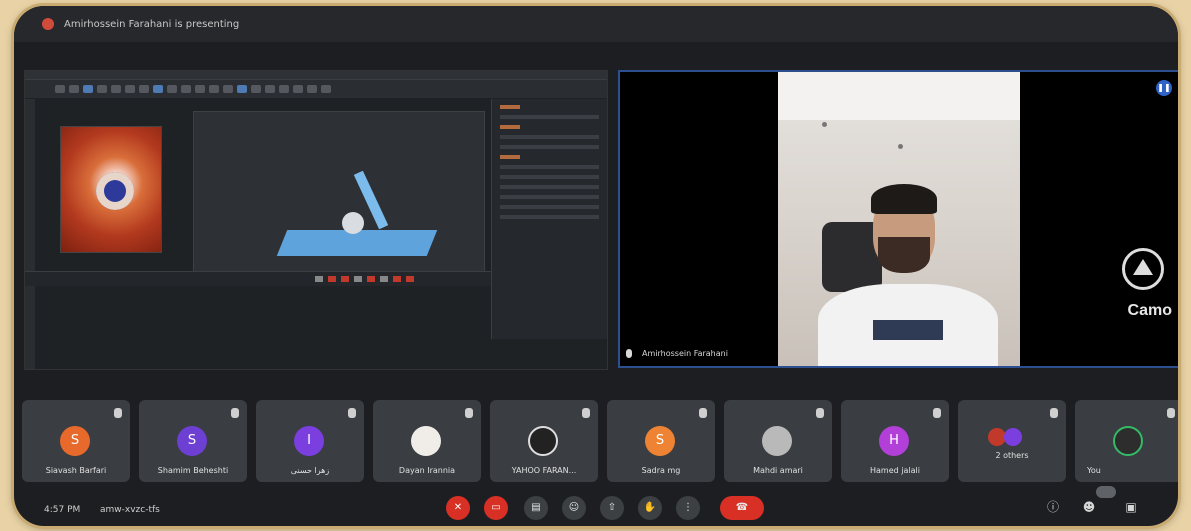  Describe the element at coordinates (1053, 507) in the screenshot. I see `info-icon: ⓘ` at that location.